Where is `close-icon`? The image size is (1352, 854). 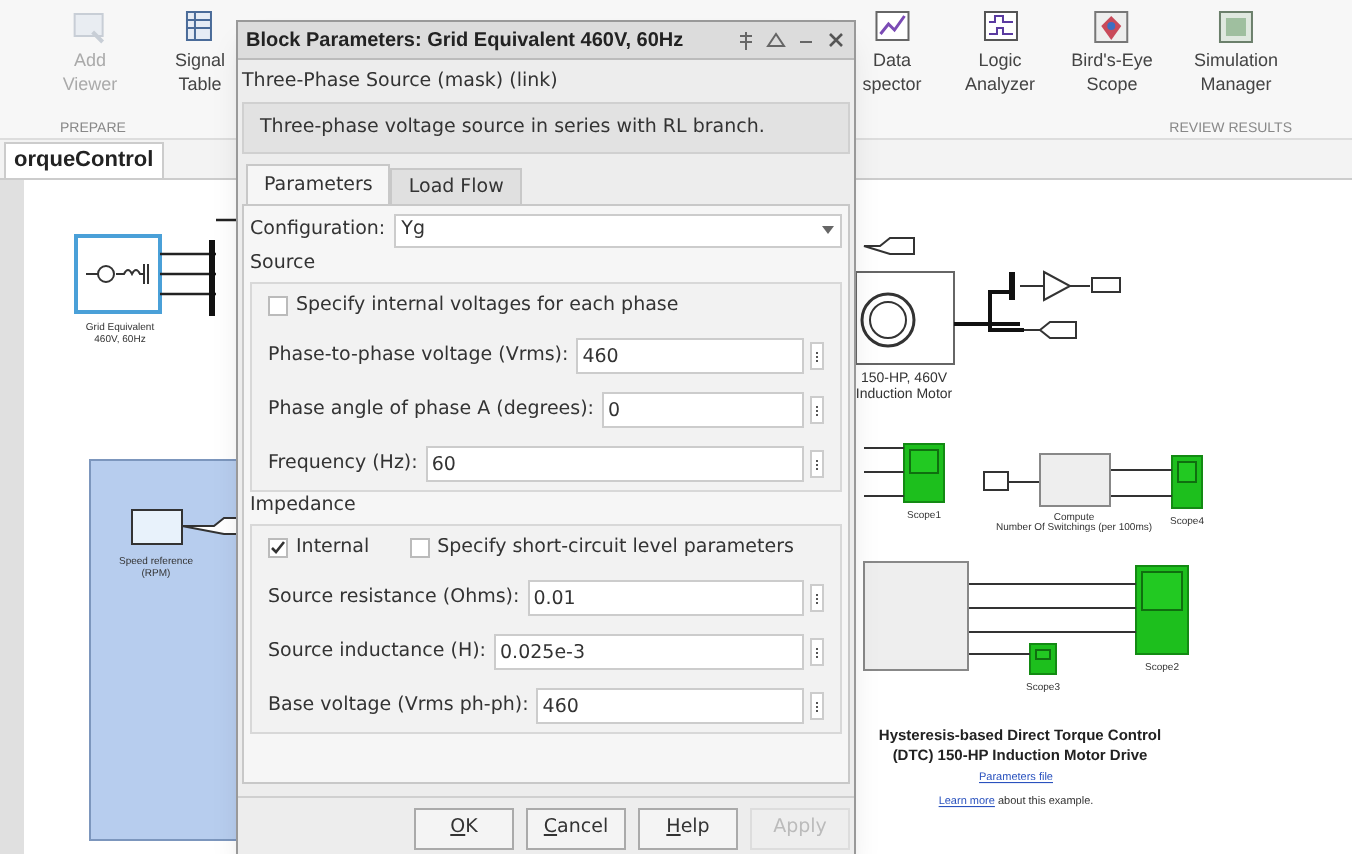
close-icon is located at coordinates (836, 40).